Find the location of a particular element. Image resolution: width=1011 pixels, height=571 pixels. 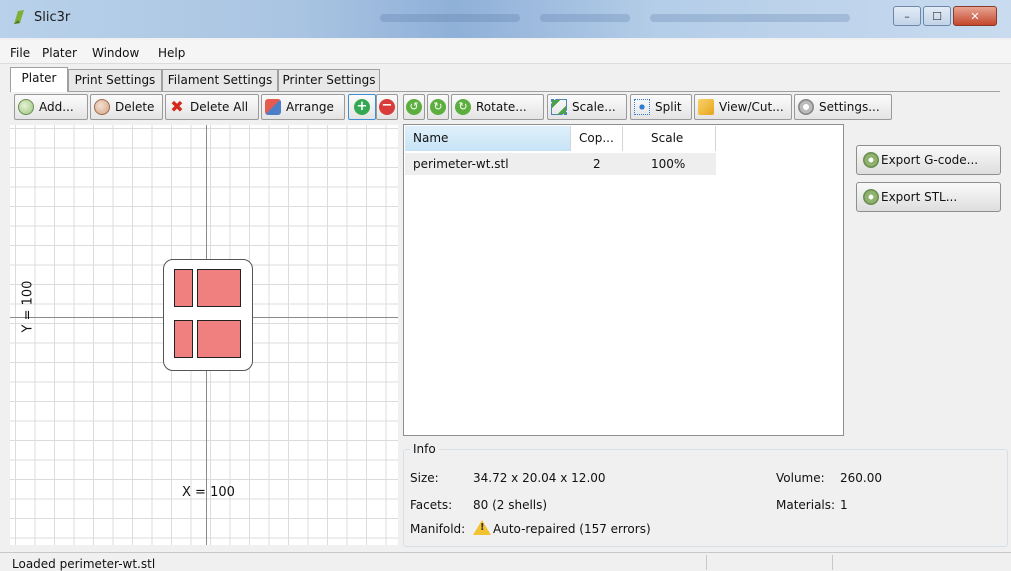

tab-filament-settings: Filament Settings is located at coordinates (220, 80).